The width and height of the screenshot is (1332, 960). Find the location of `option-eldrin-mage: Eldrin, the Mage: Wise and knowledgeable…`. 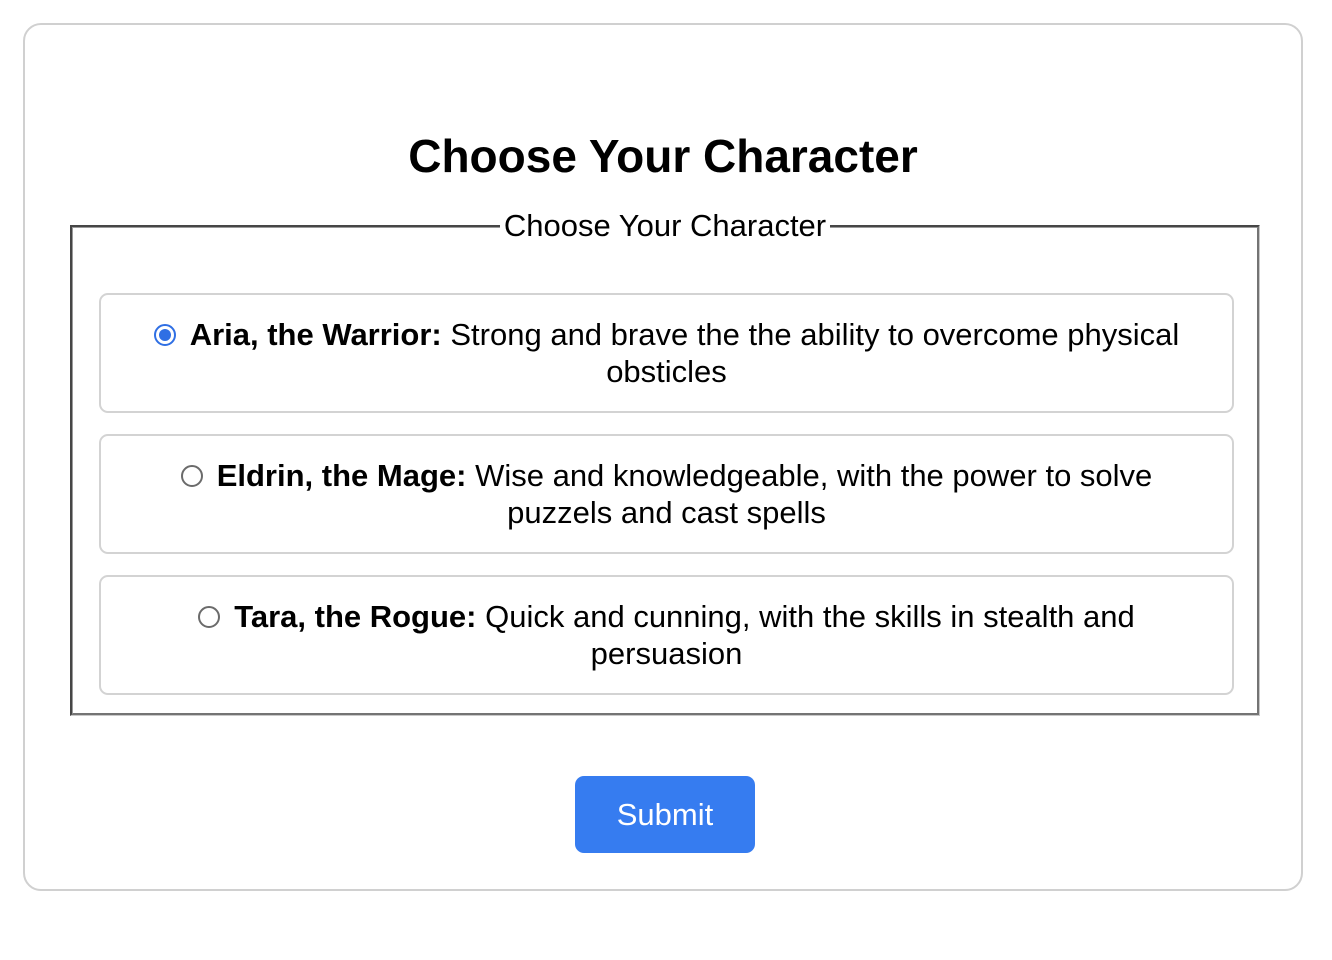

option-eldrin-mage: Eldrin, the Mage: Wise and knowledgeable… is located at coordinates (666, 494).